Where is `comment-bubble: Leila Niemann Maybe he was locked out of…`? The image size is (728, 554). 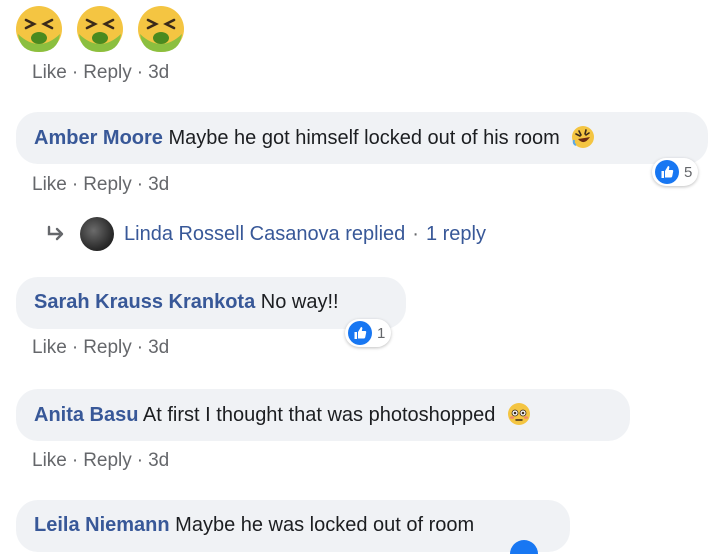
comment-bubble: Leila Niemann Maybe he was locked out of… is located at coordinates (293, 526).